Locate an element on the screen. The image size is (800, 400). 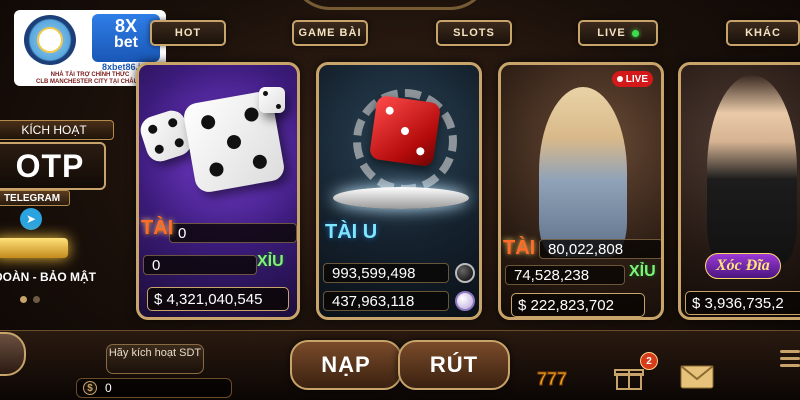
activate-label: KÍCH HOẠT is located at coordinates (57, 130).